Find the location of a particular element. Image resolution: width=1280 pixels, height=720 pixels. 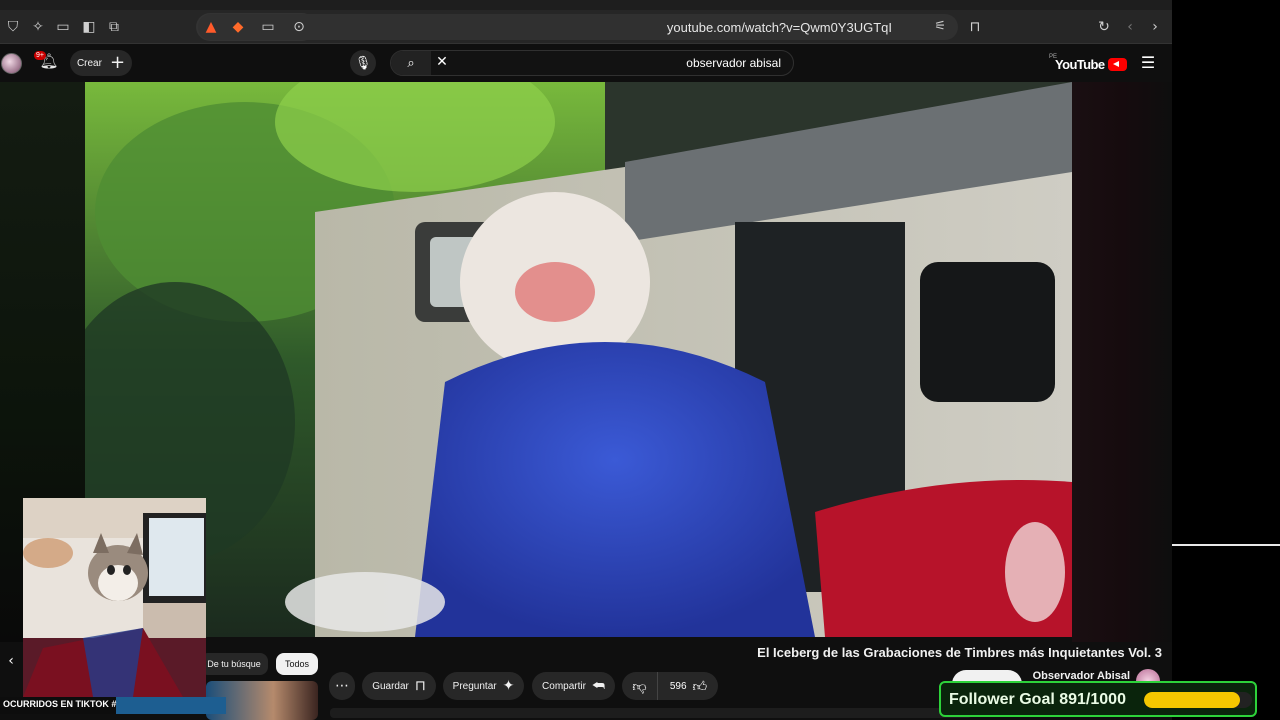

share-icon: ⮪ is located at coordinates (598, 686).